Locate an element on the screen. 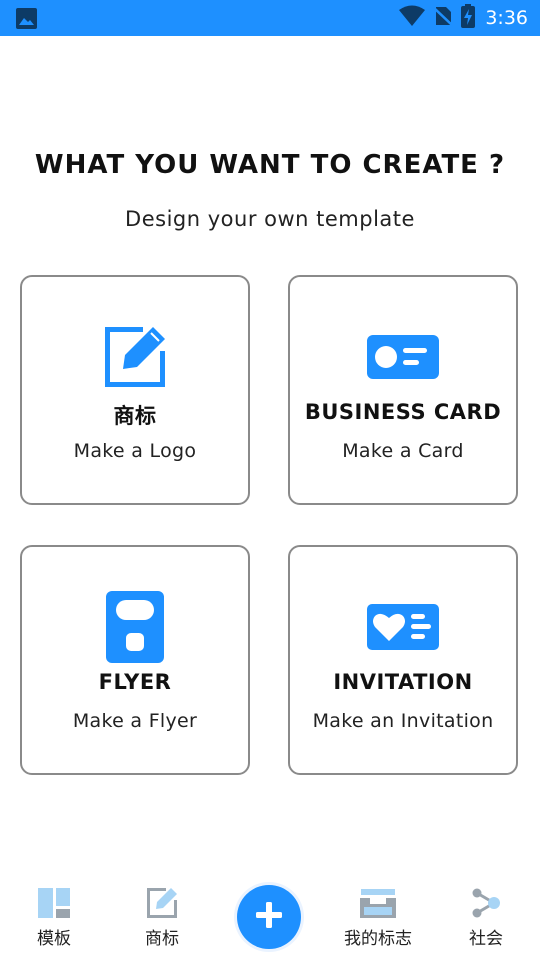 This screenshot has width=540, height=960. heart-card-icon is located at coordinates (403, 627).